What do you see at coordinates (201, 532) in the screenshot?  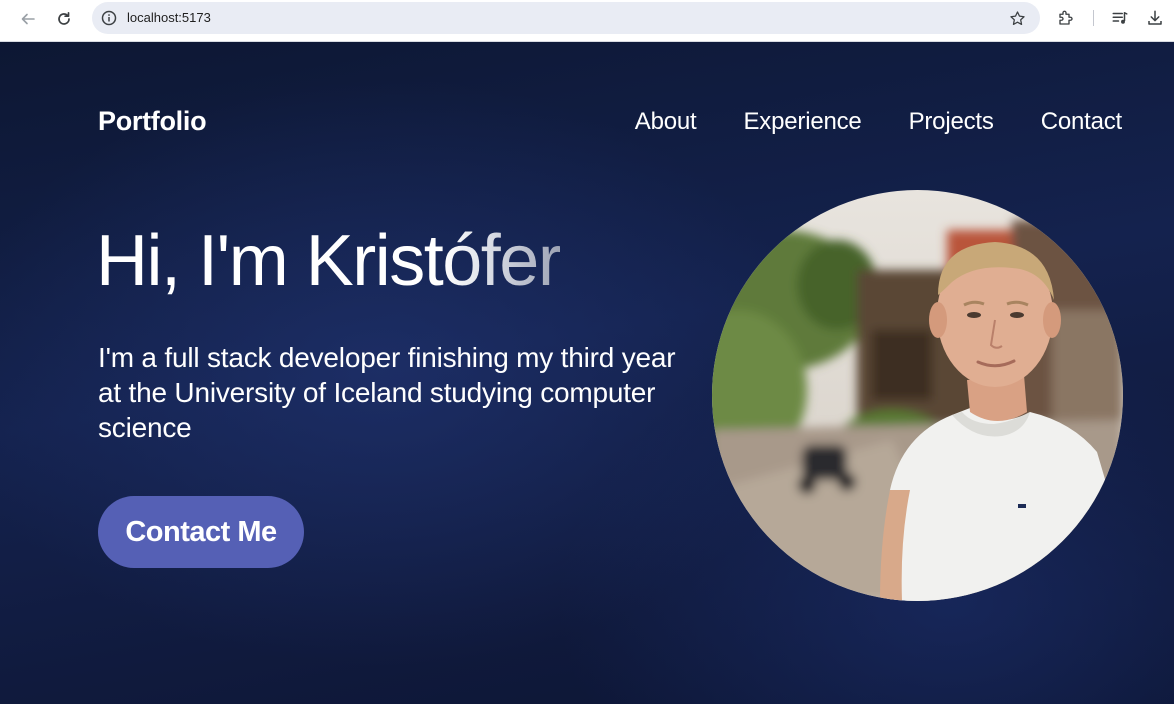 I see `contact-me-button: Contact Me` at bounding box center [201, 532].